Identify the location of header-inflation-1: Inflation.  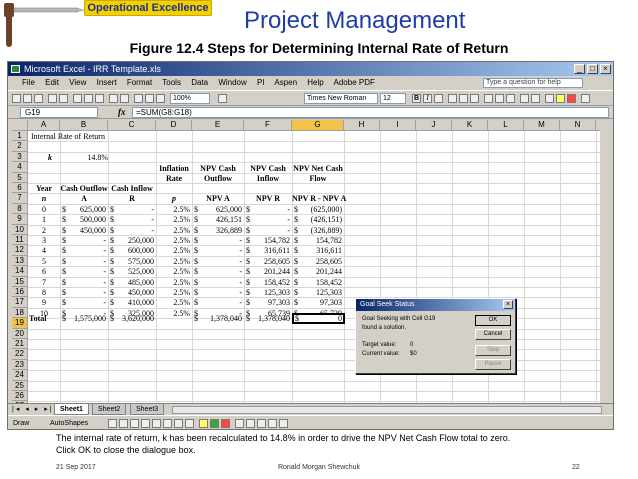
(174, 169).